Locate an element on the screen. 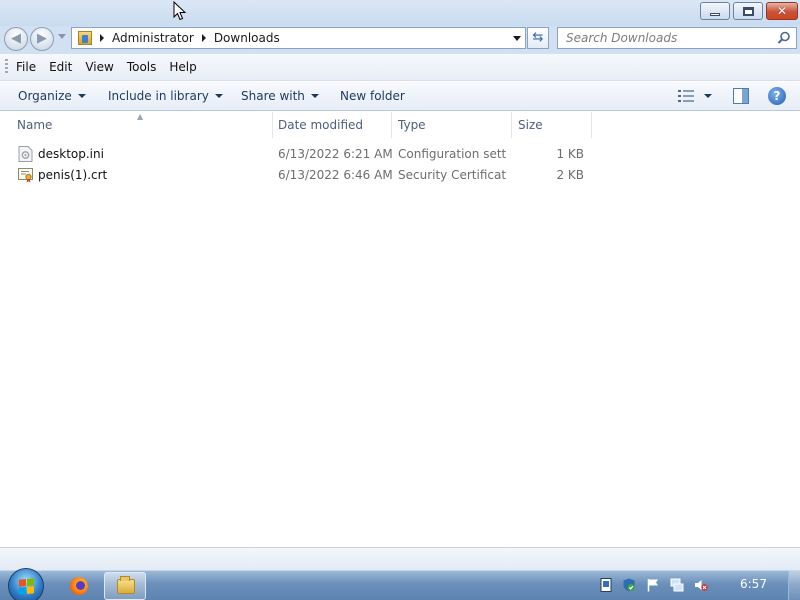 The image size is (800, 600). menu-grip is located at coordinates (6, 67).